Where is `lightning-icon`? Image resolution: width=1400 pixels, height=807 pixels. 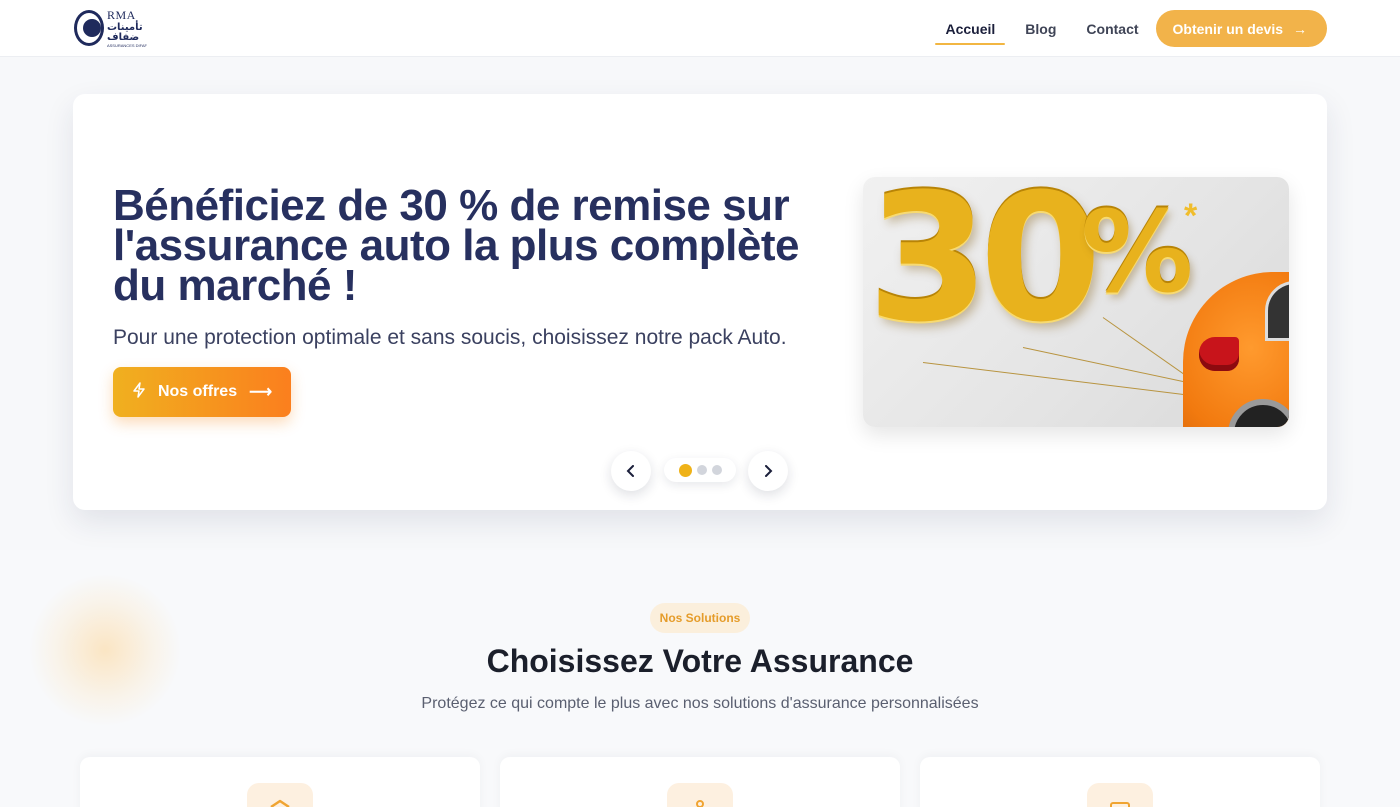 lightning-icon is located at coordinates (139, 392).